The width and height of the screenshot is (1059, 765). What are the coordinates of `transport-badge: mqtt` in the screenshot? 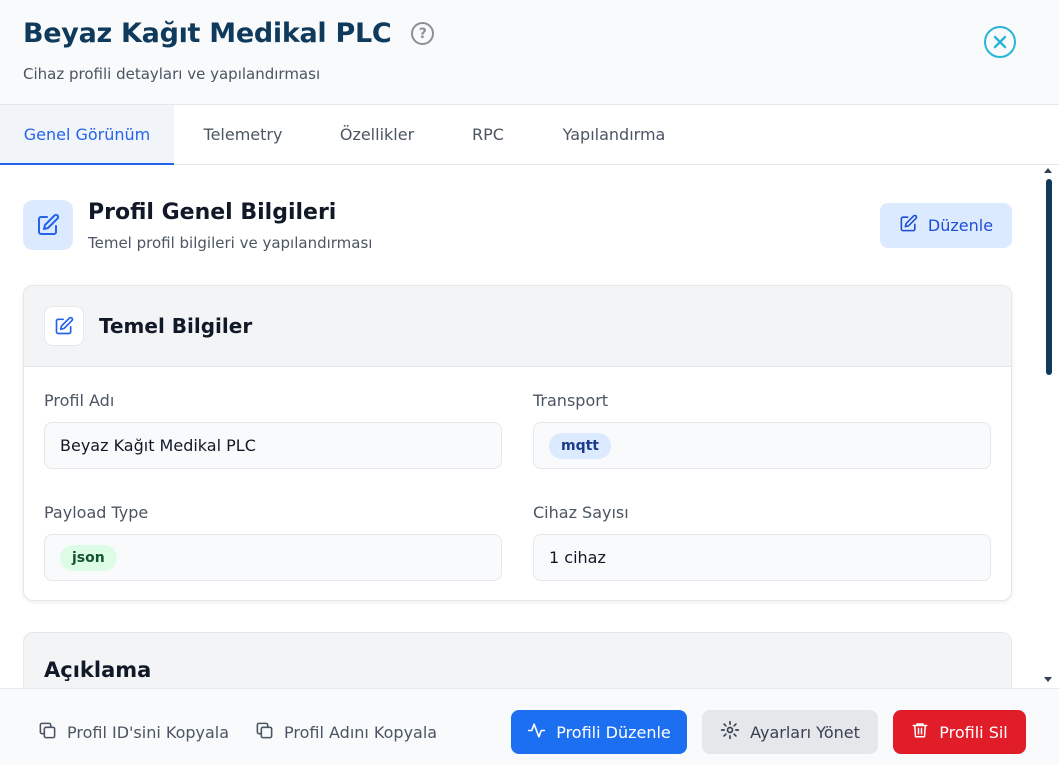 It's located at (580, 445).